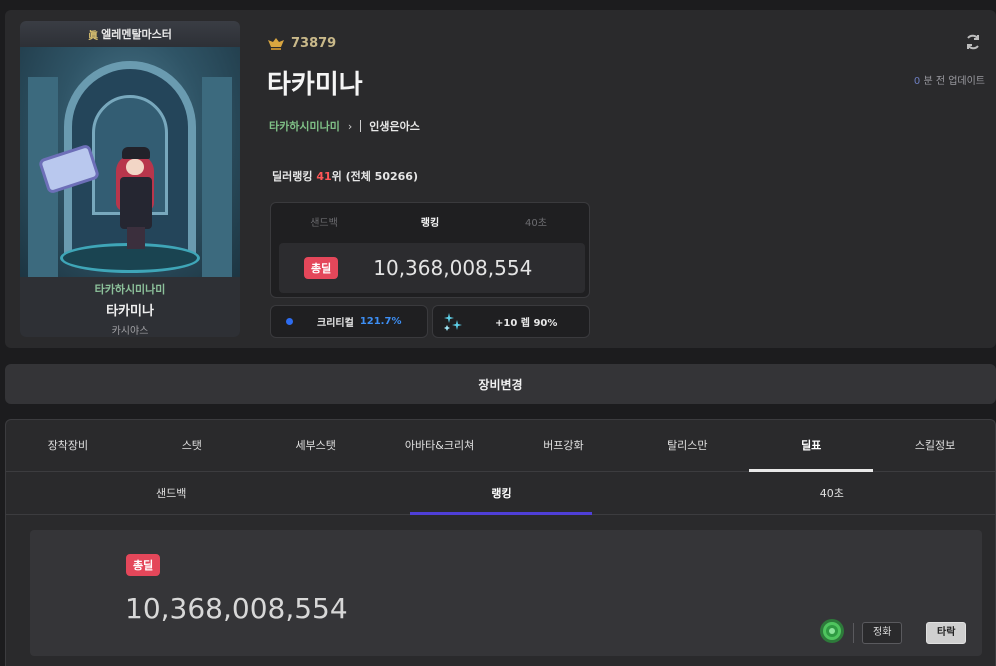 The width and height of the screenshot is (996, 666). Describe the element at coordinates (314, 43) in the screenshot. I see `level-value: 73879` at that location.